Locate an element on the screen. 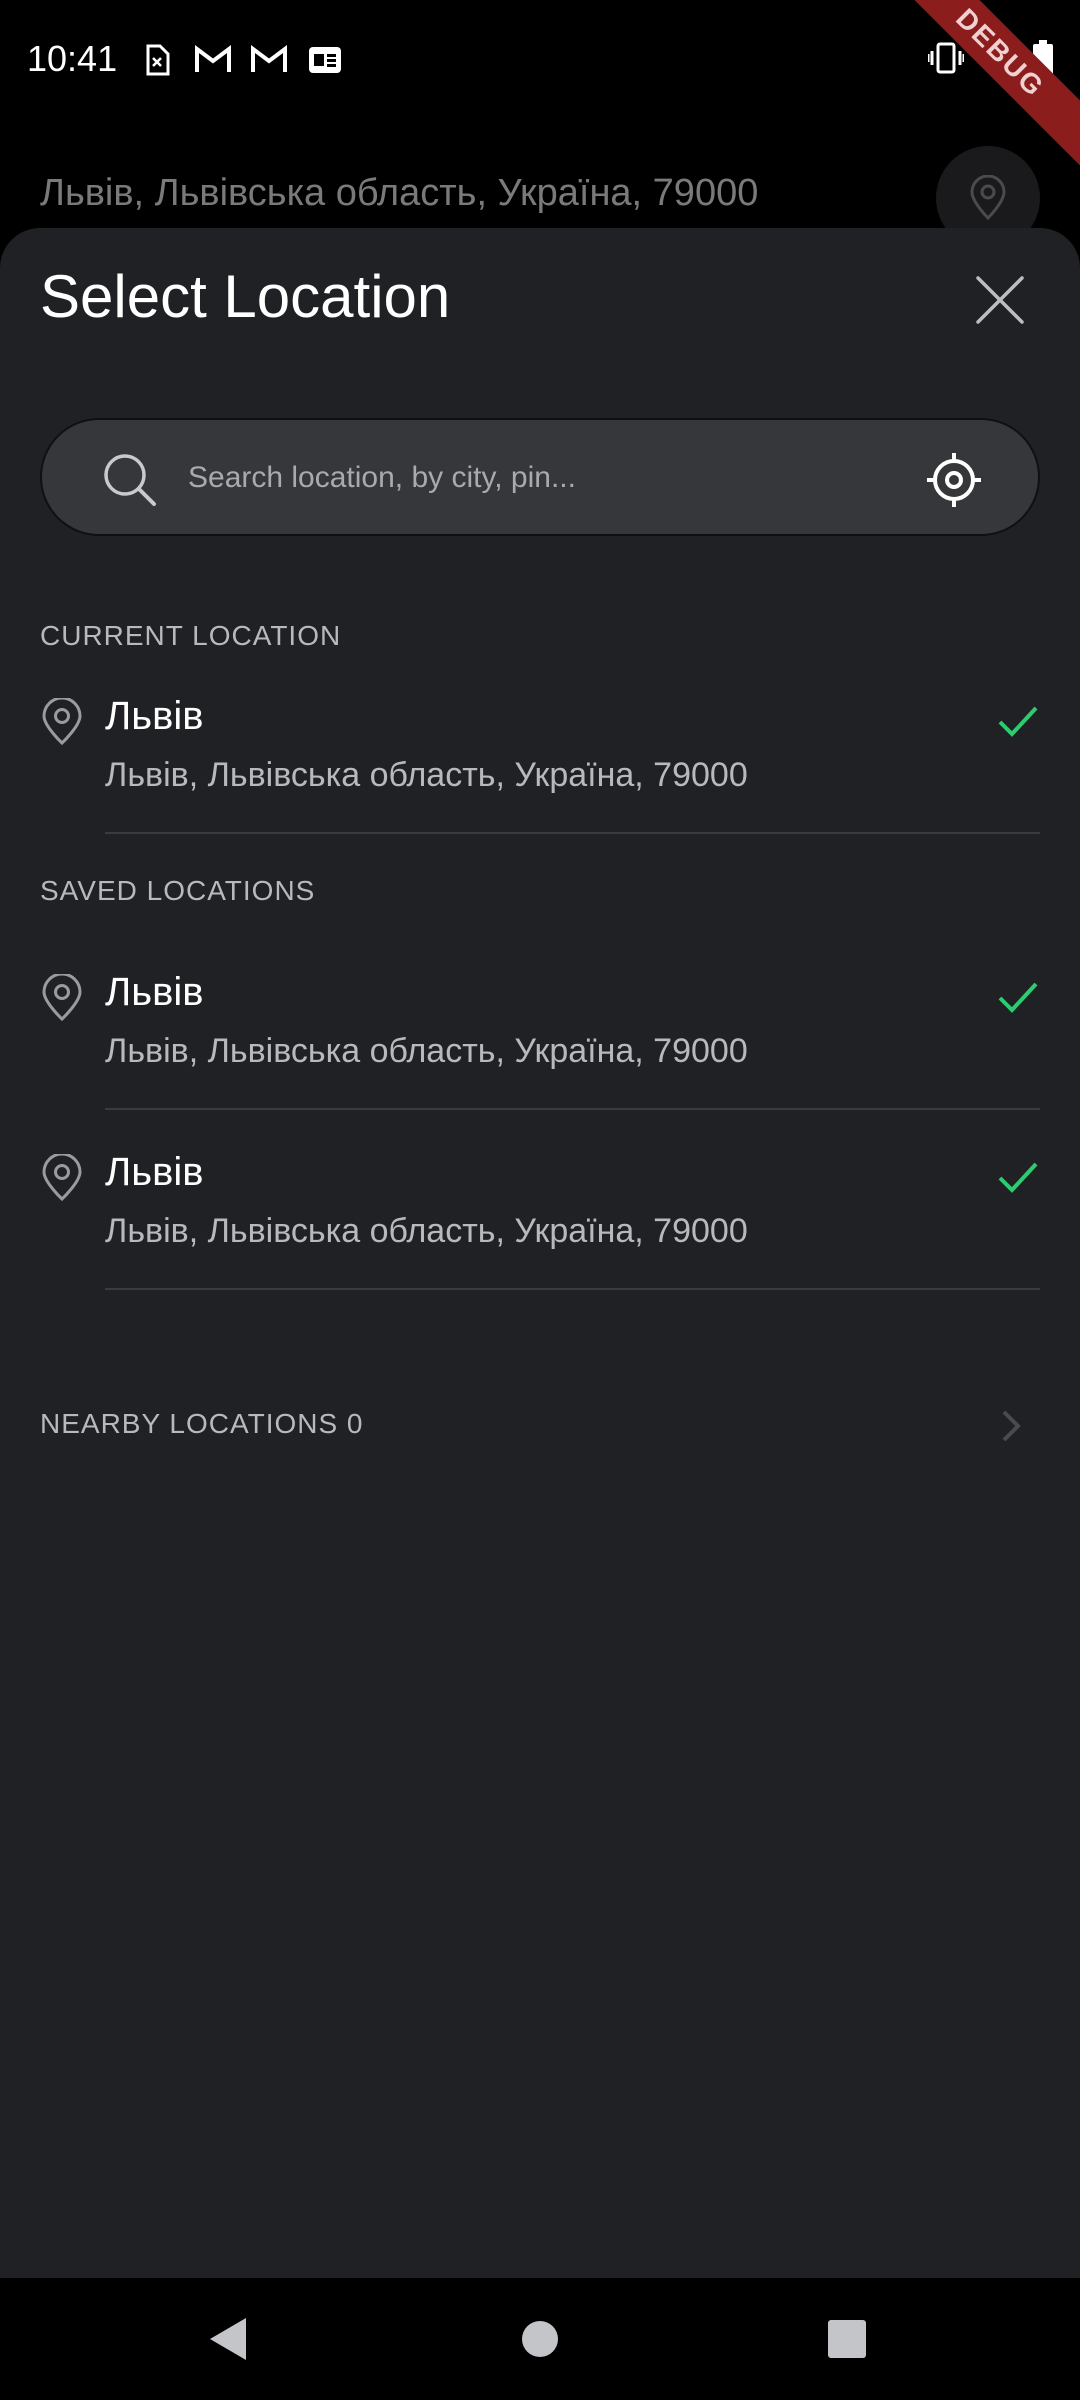  home-button is located at coordinates (540, 2339).